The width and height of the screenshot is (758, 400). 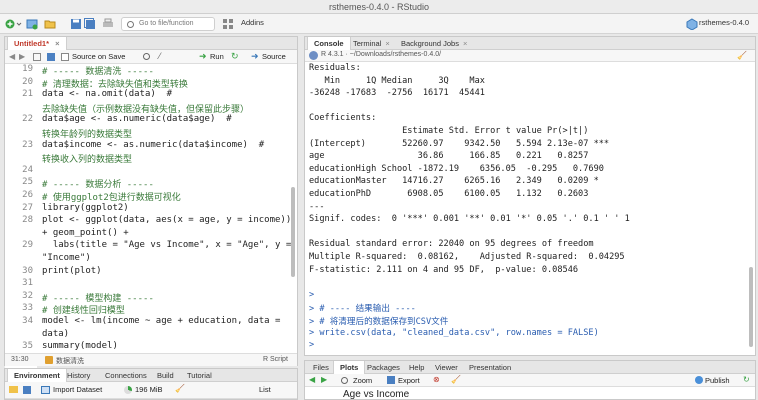 I want to click on line-number: 34, so click(x=27, y=321).